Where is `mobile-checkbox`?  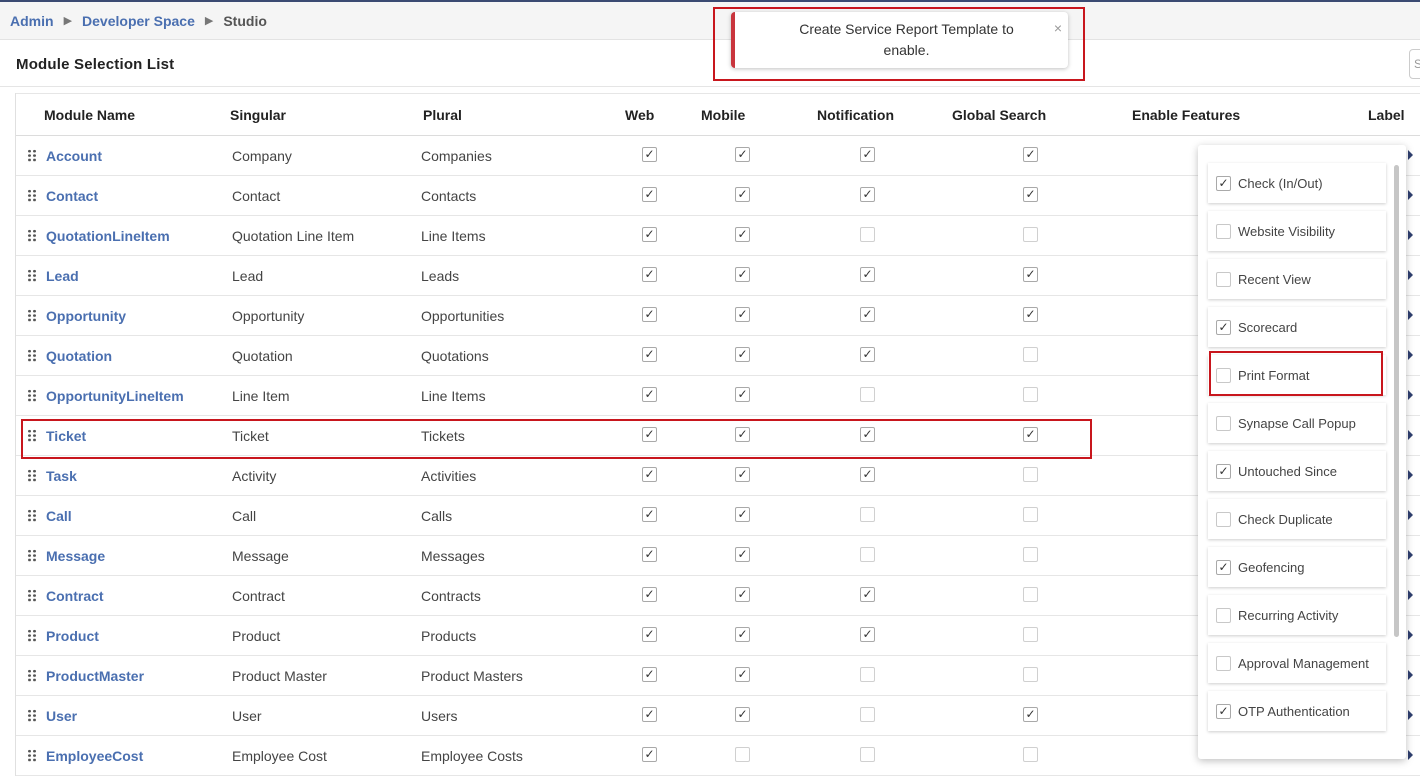 mobile-checkbox is located at coordinates (742, 754).